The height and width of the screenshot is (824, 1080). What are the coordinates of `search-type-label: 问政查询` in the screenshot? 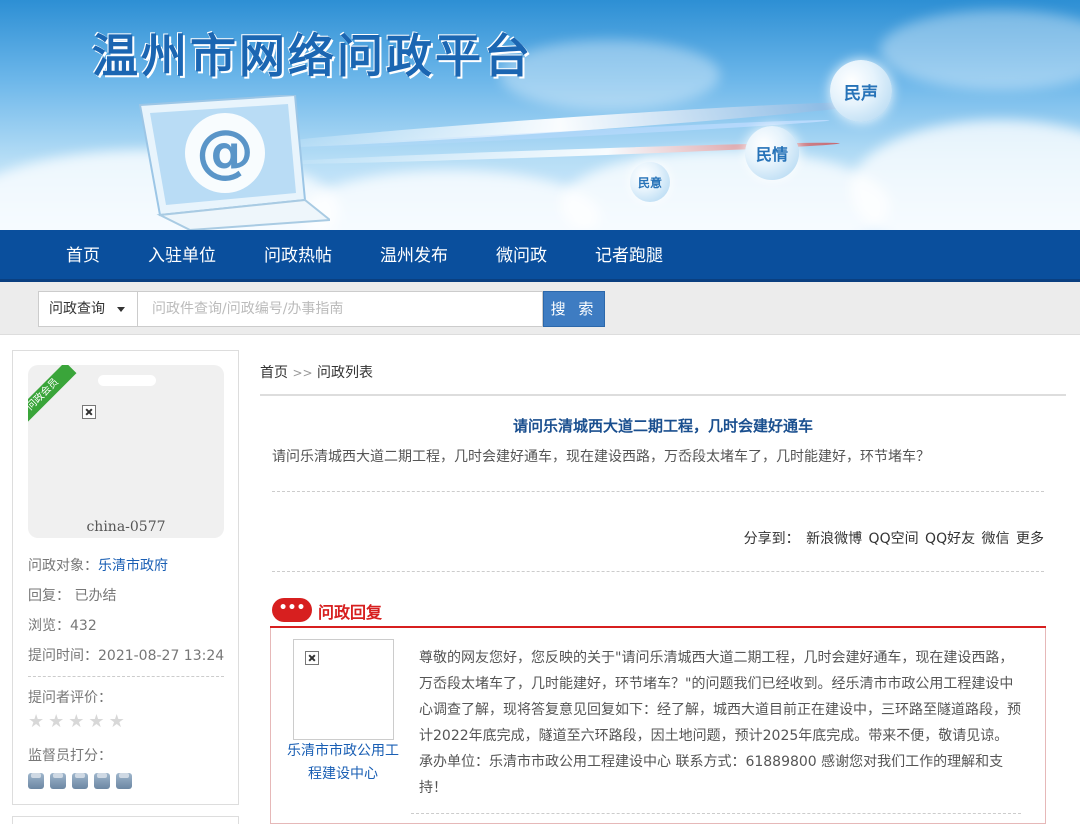 It's located at (77, 309).